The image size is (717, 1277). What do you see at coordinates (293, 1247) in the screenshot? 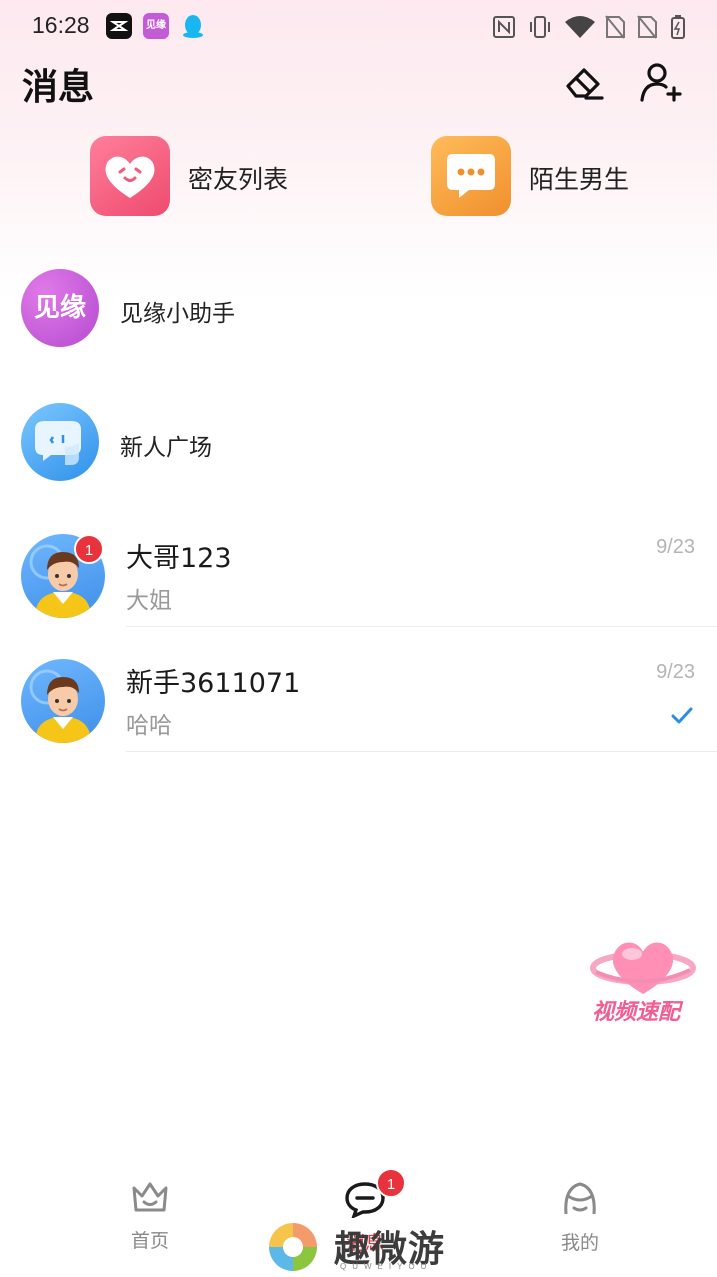
I see `watermark-logo-icon` at bounding box center [293, 1247].